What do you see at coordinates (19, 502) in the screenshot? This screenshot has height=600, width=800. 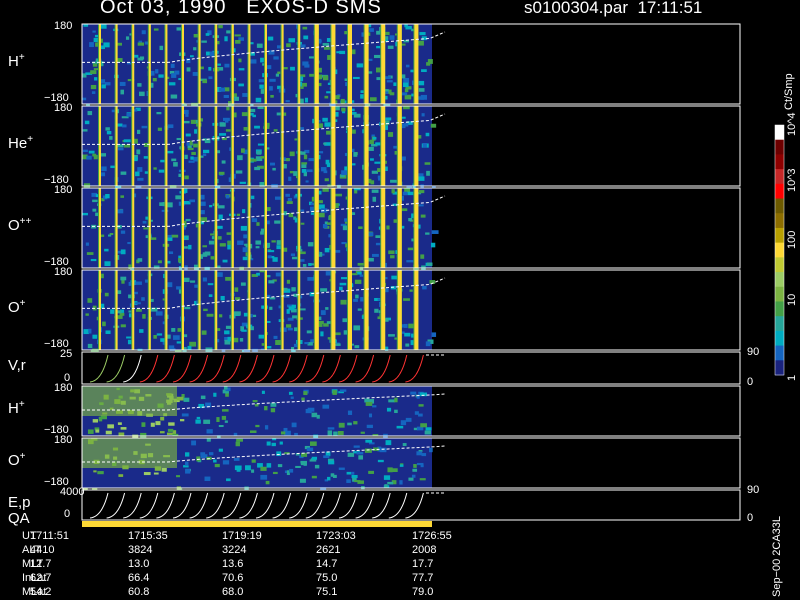 I see `panel-label-text: E,p` at bounding box center [19, 502].